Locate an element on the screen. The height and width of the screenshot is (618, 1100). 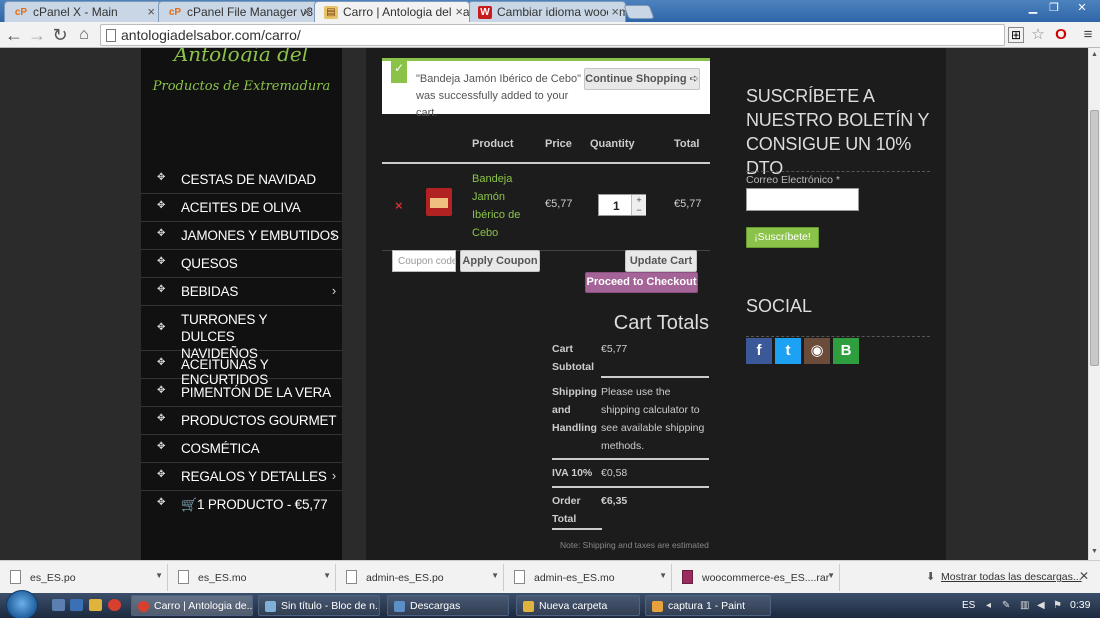
restore-icon: ❐ is located at coordinates (1054, 8).